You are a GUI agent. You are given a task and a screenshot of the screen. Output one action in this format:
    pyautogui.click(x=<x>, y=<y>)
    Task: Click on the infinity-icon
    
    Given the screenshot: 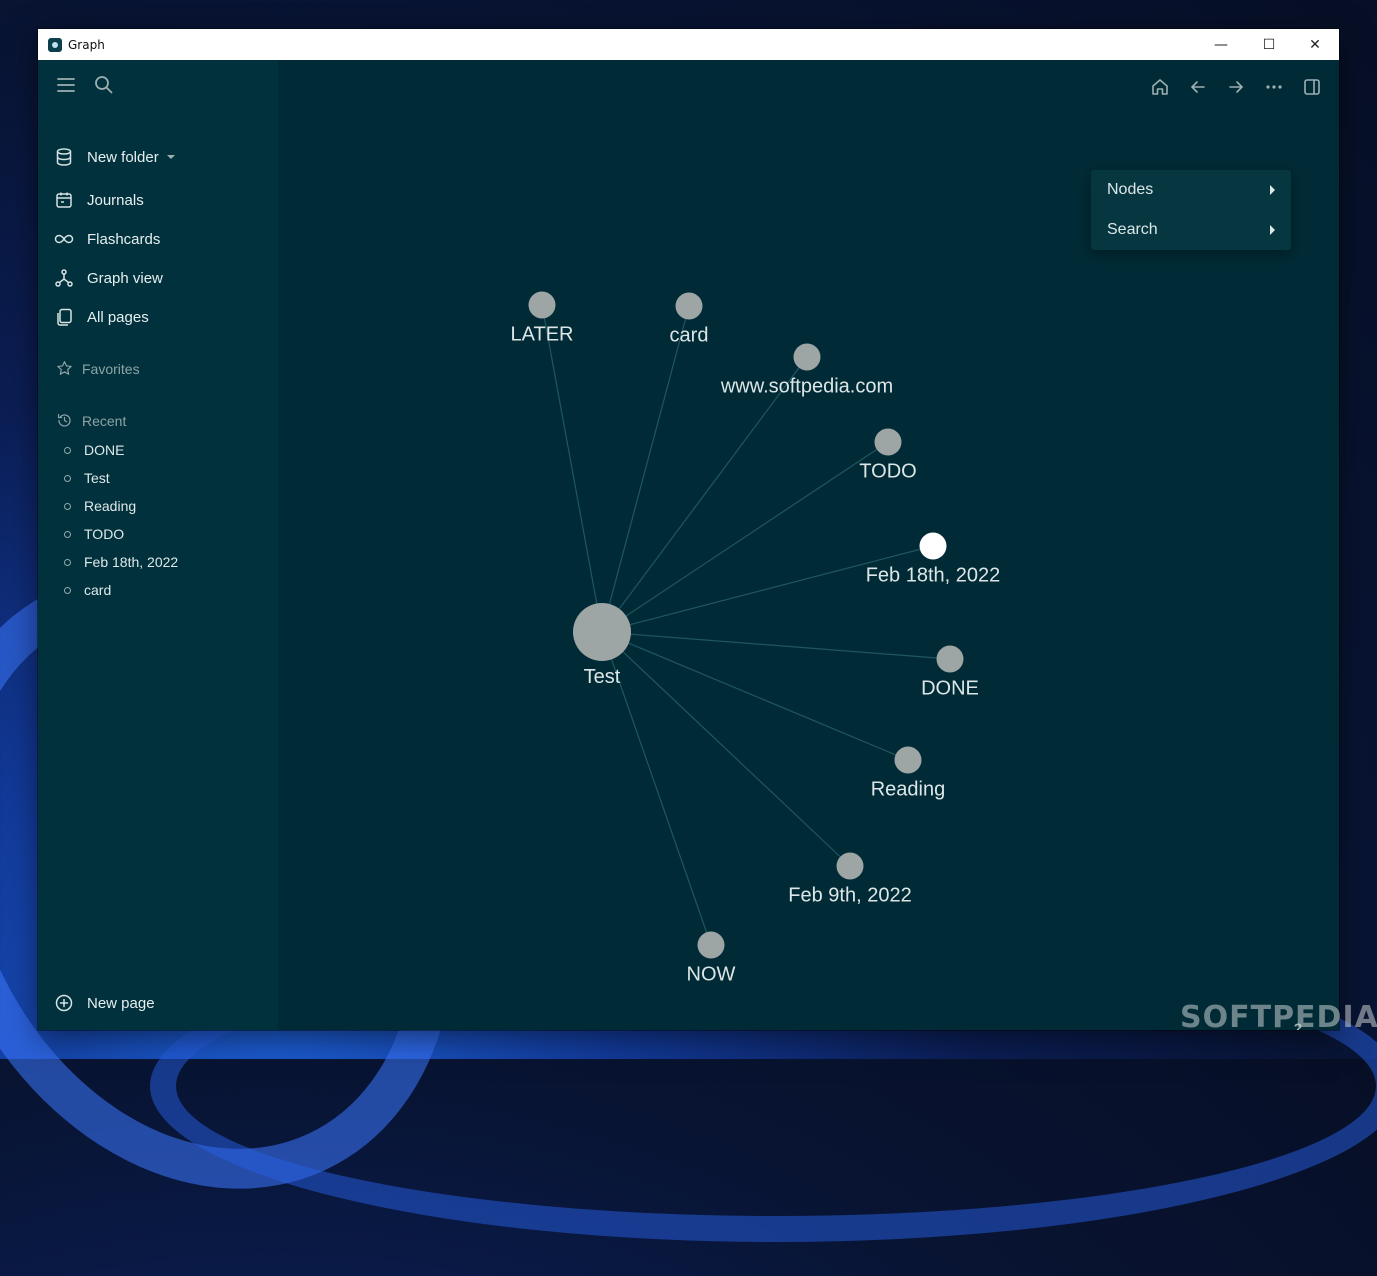 What is the action you would take?
    pyautogui.click(x=64, y=239)
    